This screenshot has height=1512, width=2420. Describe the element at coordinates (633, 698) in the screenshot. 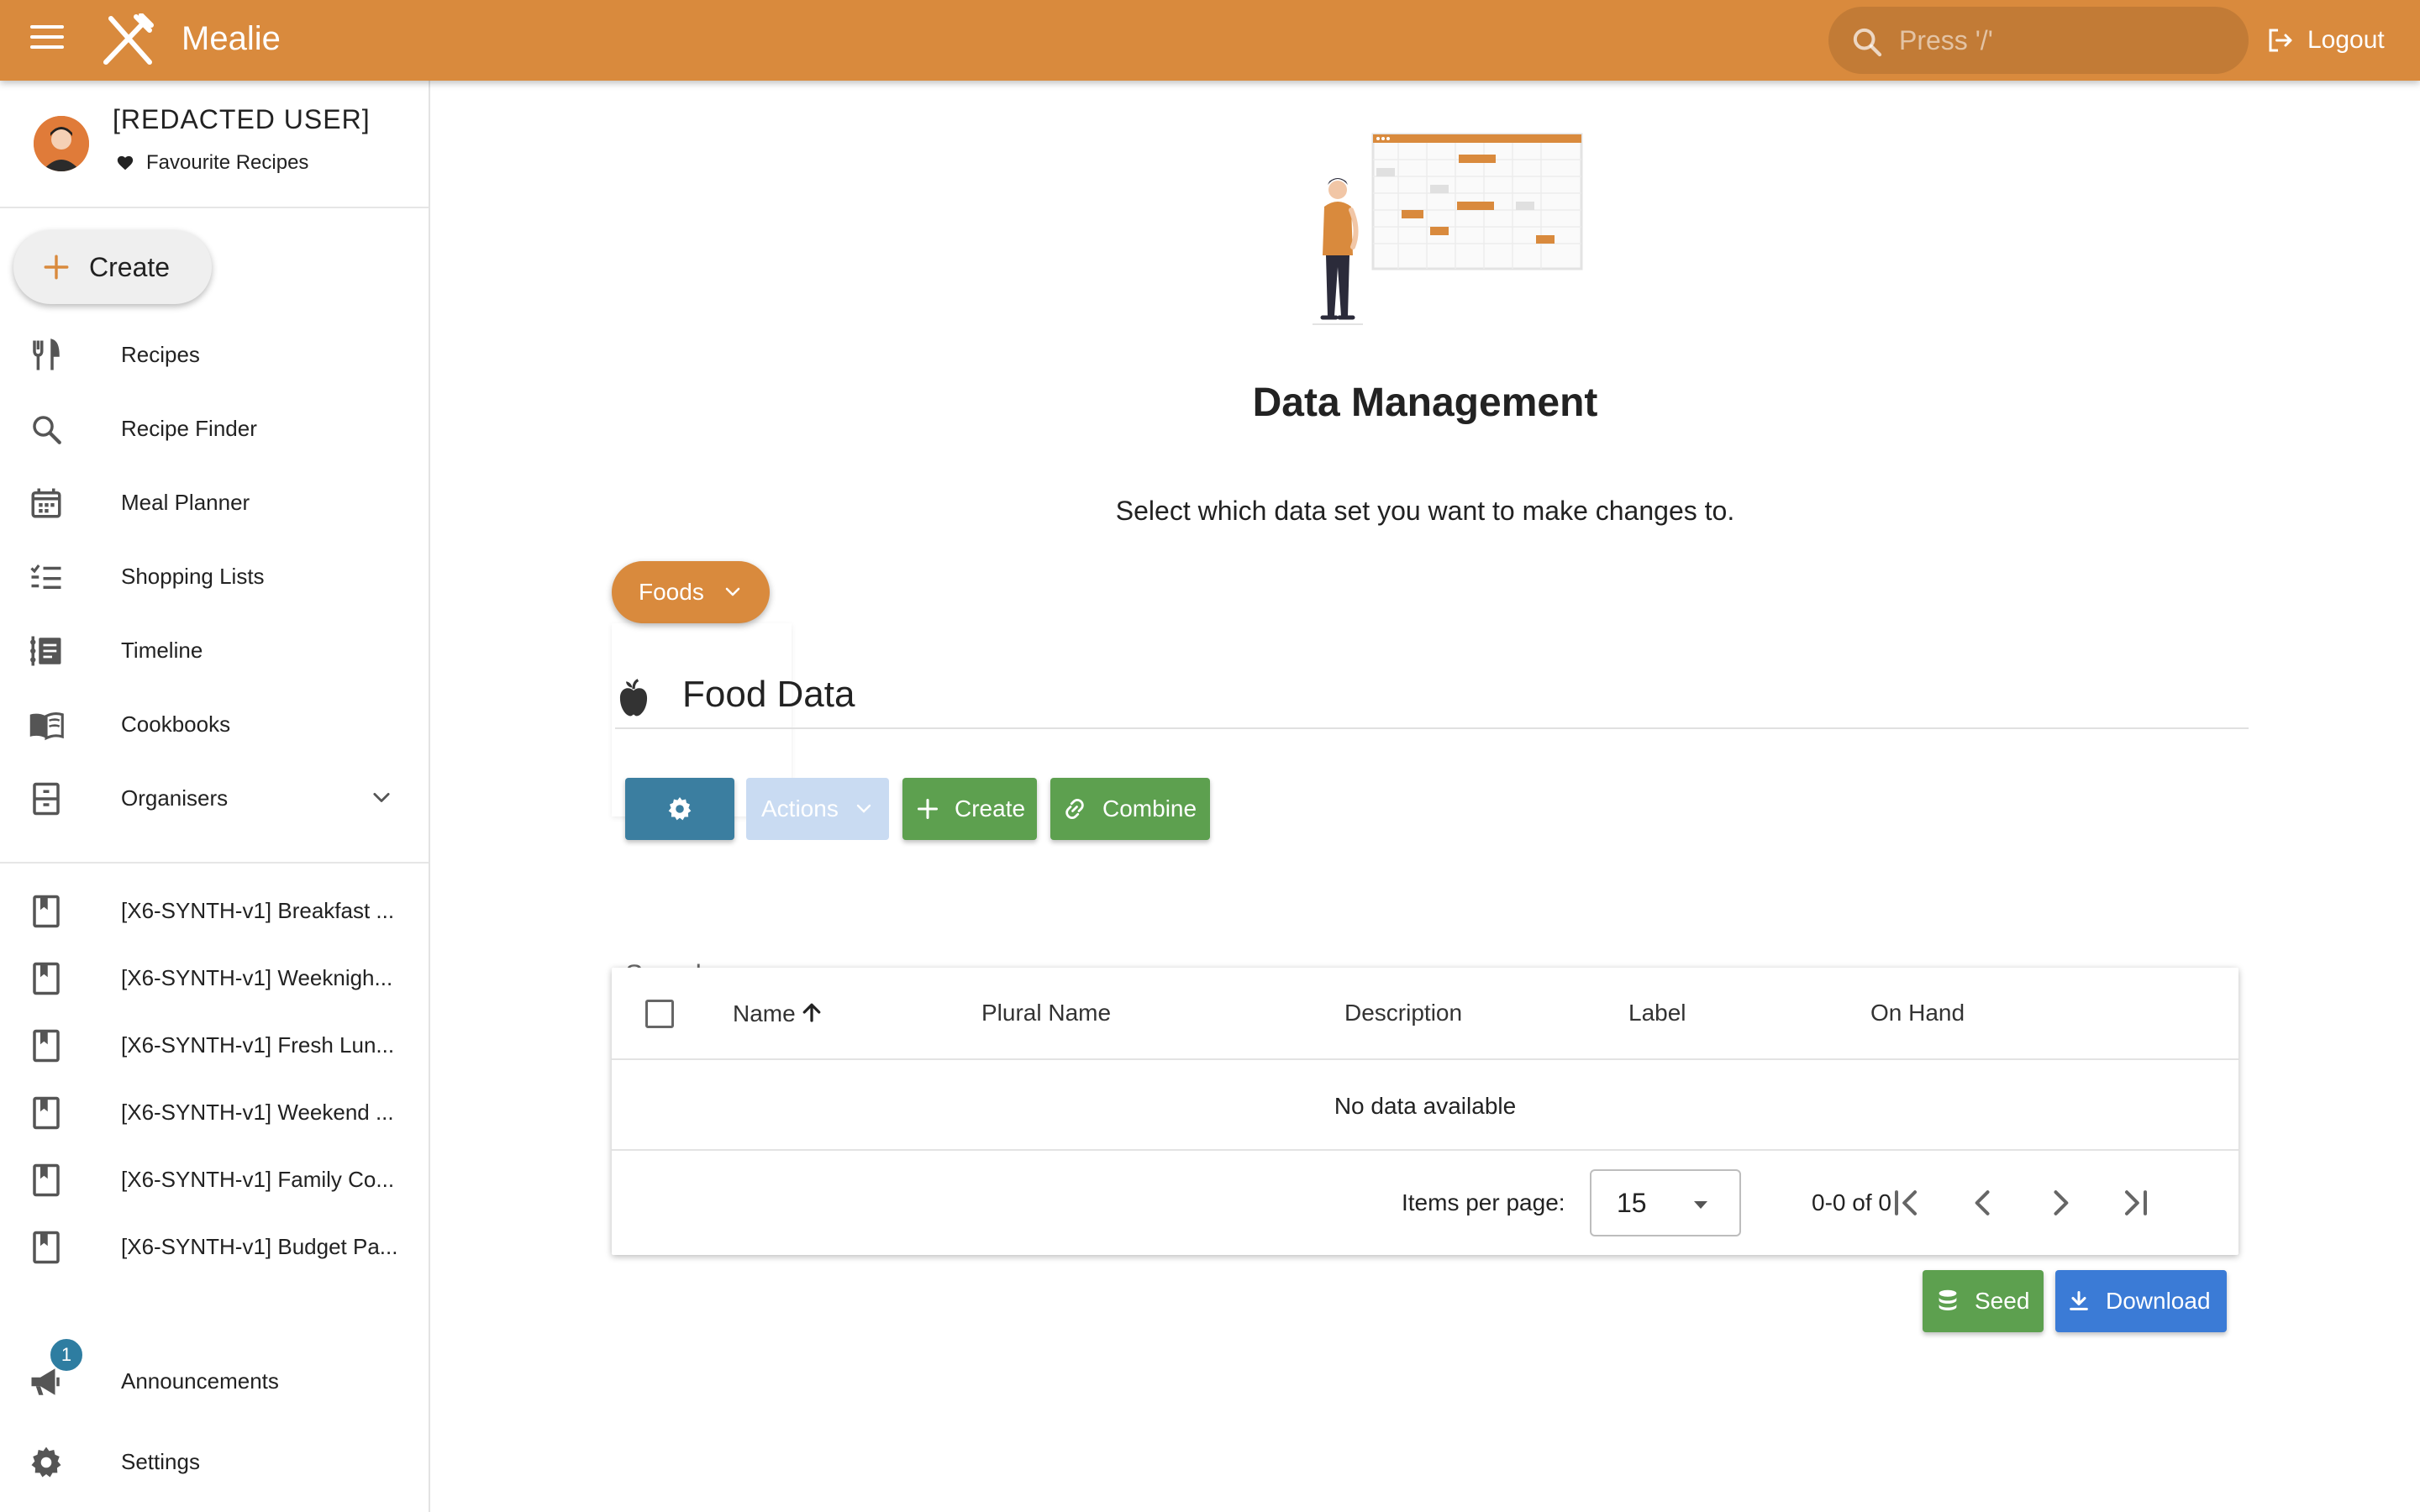

I see `apple-icon` at that location.